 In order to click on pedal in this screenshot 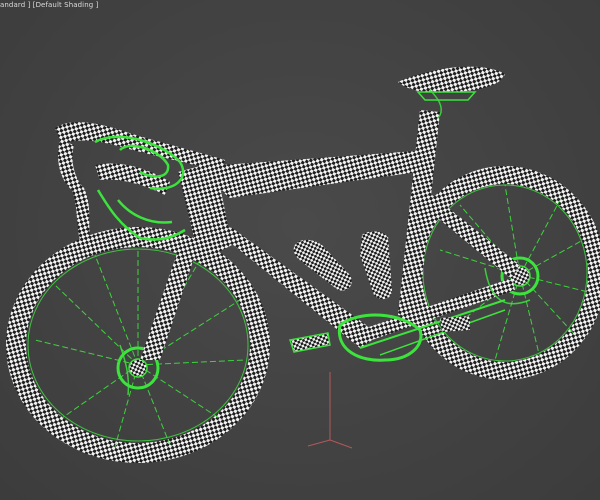, I will do `click(310, 342)`.